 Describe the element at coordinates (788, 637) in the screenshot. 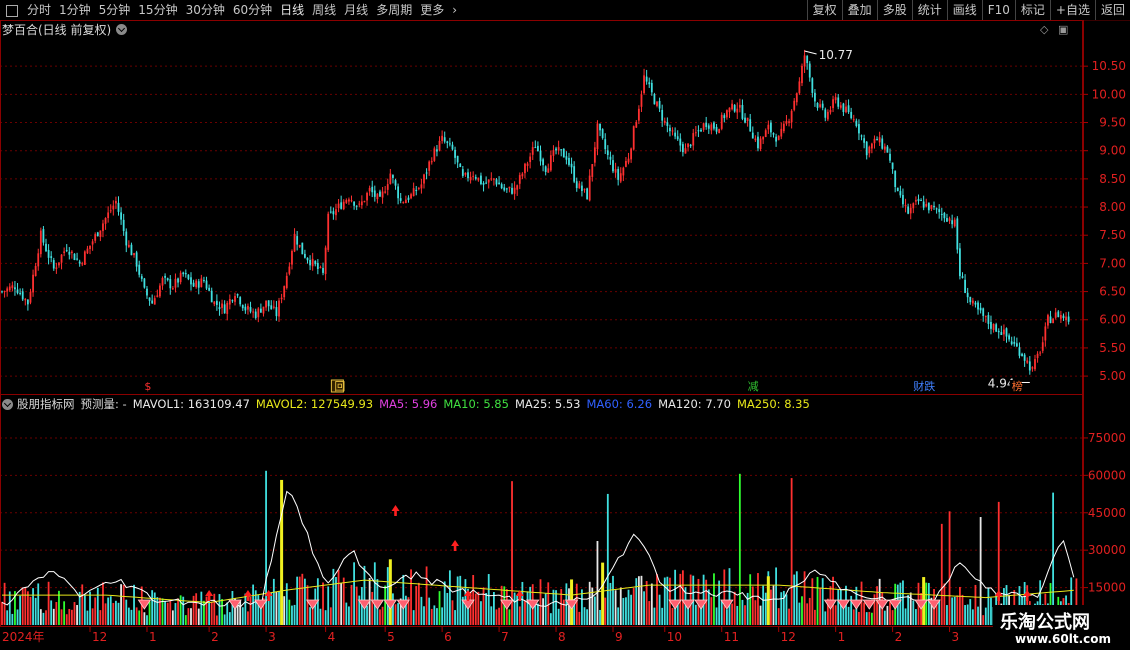

I see `x-axis-month-label: 12` at that location.